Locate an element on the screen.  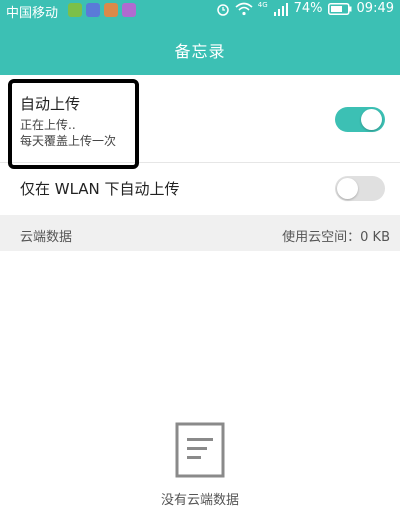
notification-icons is located at coordinates (102, 10).